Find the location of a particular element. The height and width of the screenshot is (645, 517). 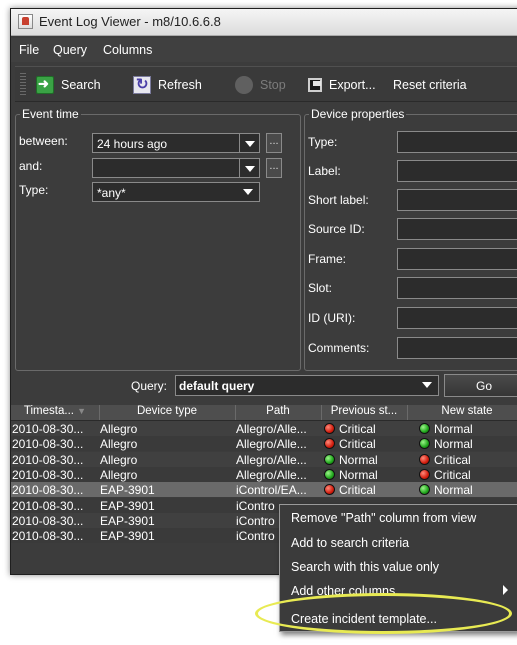

type-select-value: *any* is located at coordinates (111, 193).